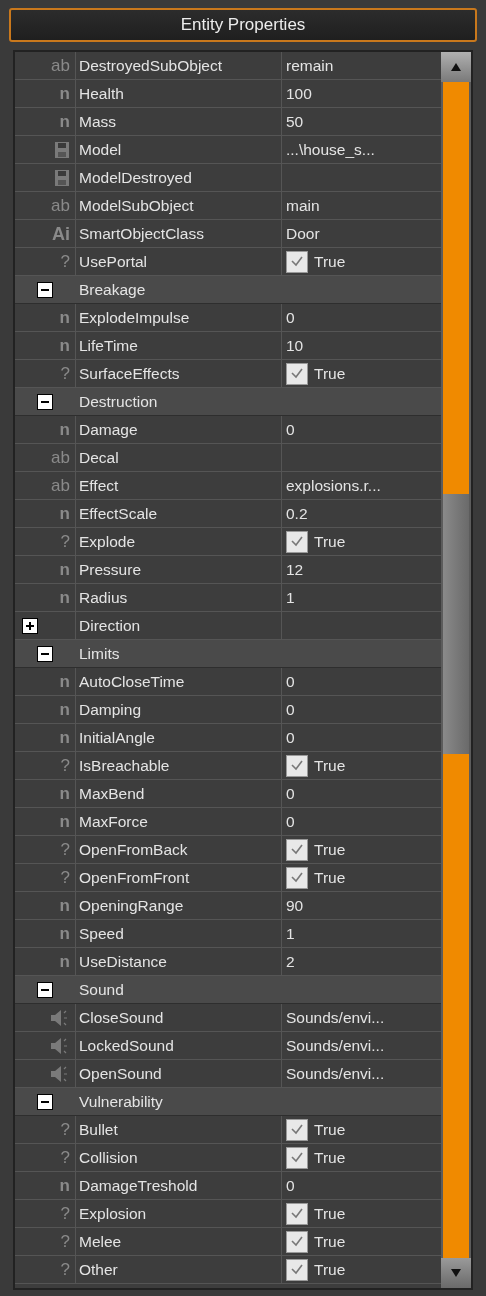  What do you see at coordinates (228, 430) in the screenshot?
I see `property-row: n Damage 0` at bounding box center [228, 430].